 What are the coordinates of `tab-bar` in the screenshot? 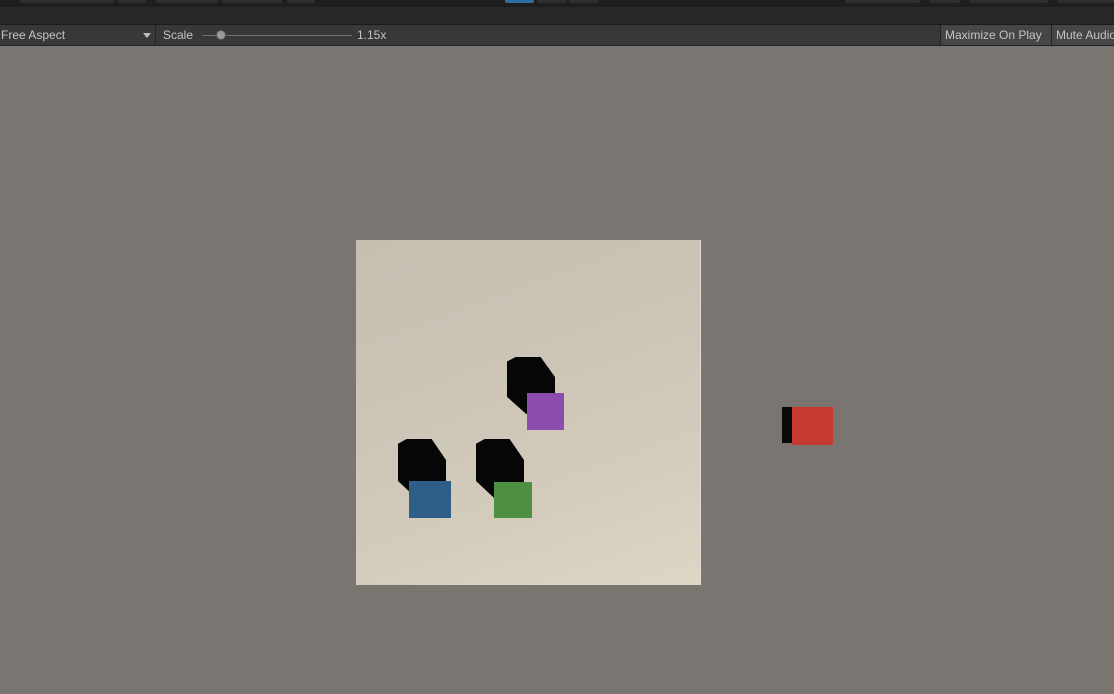 It's located at (557, 16).